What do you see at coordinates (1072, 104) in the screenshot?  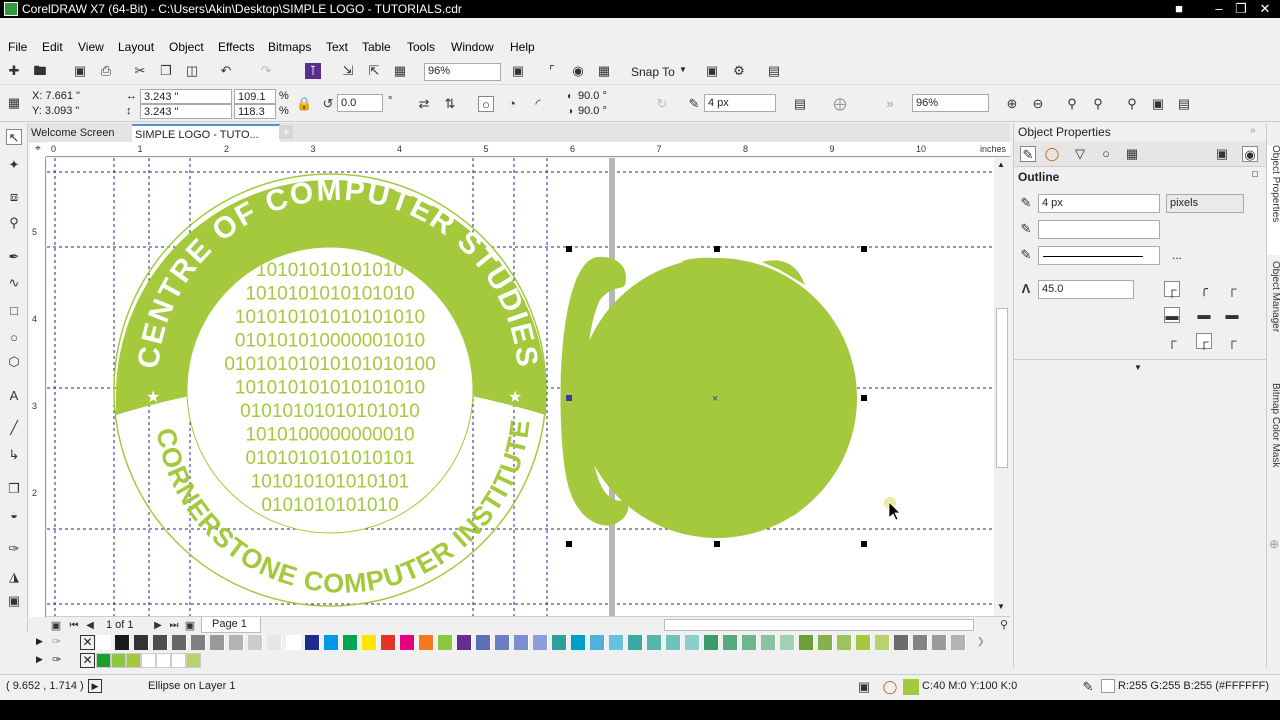 I see `zoom-selected-icon: ⚲` at bounding box center [1072, 104].